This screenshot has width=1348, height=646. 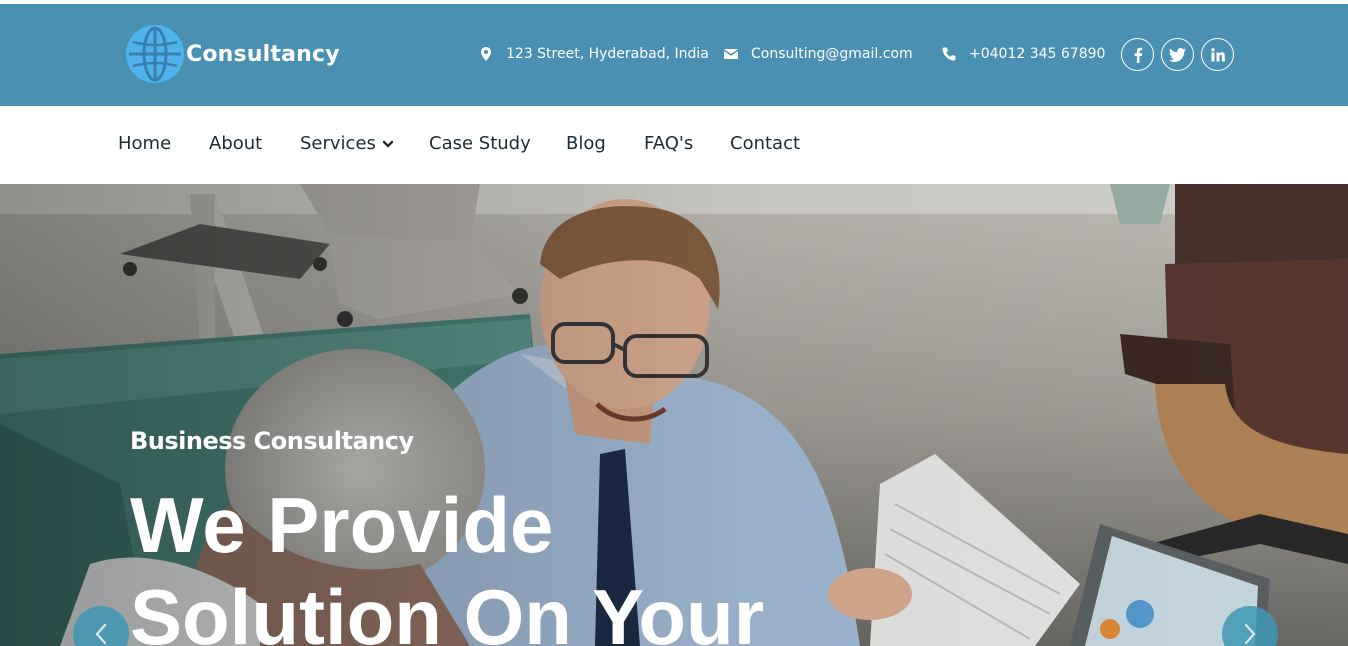 I want to click on brand-logo: Consultancy, so click(x=233, y=54).